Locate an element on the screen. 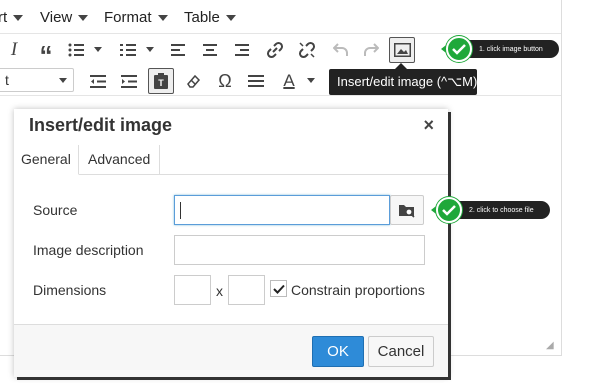 Image resolution: width=597 pixels, height=383 pixels. italic-icon: I is located at coordinates (14, 49).